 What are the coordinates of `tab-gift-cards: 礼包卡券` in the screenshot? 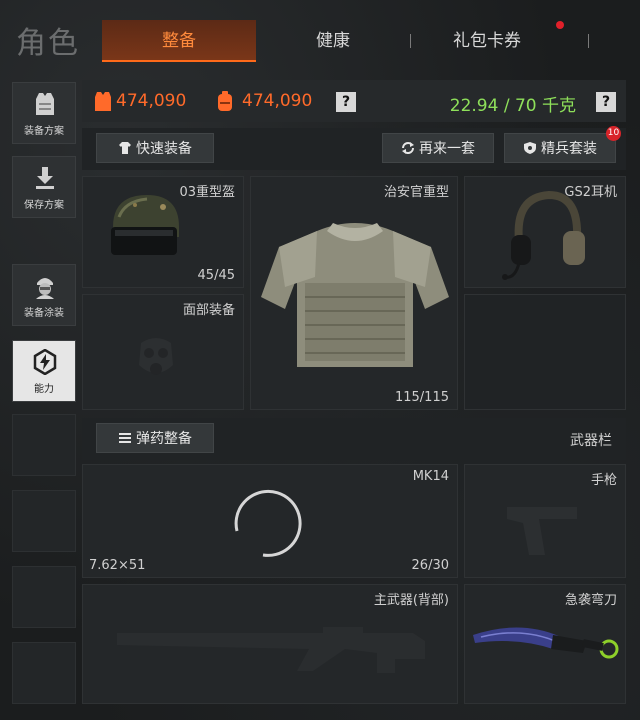 It's located at (487, 41).